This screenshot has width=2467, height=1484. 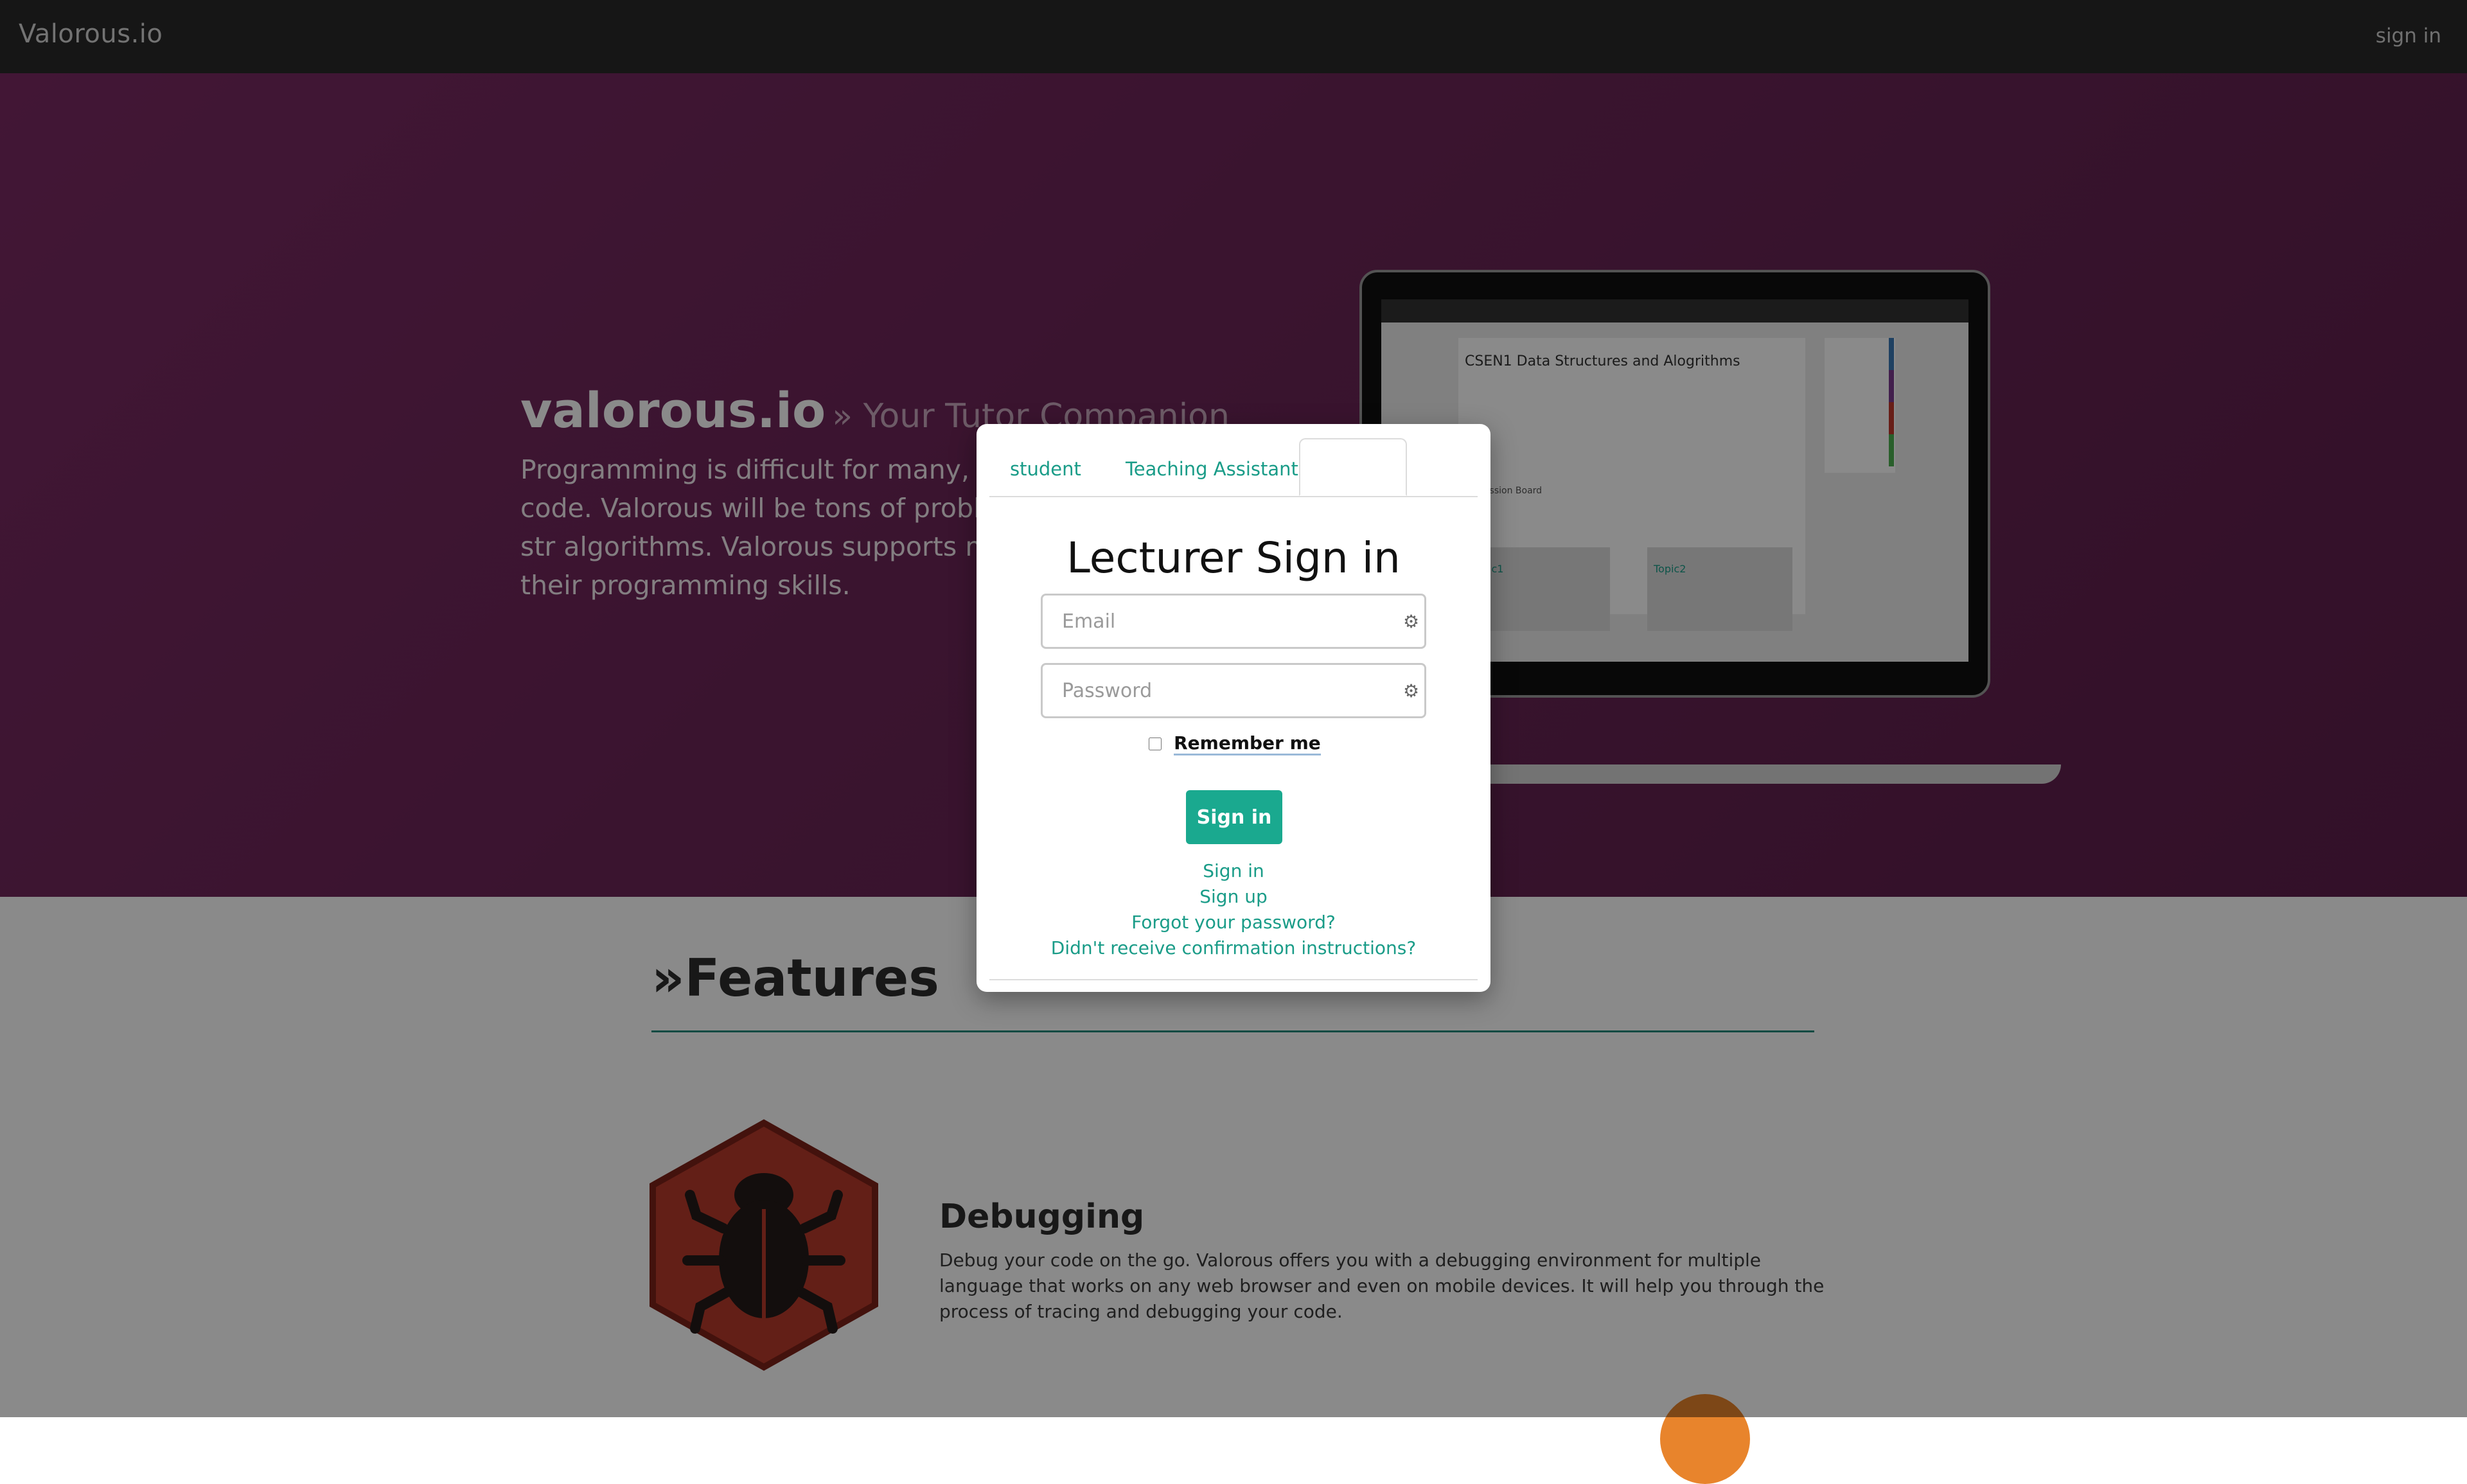 What do you see at coordinates (1353, 467) in the screenshot?
I see `tab-lecturer` at bounding box center [1353, 467].